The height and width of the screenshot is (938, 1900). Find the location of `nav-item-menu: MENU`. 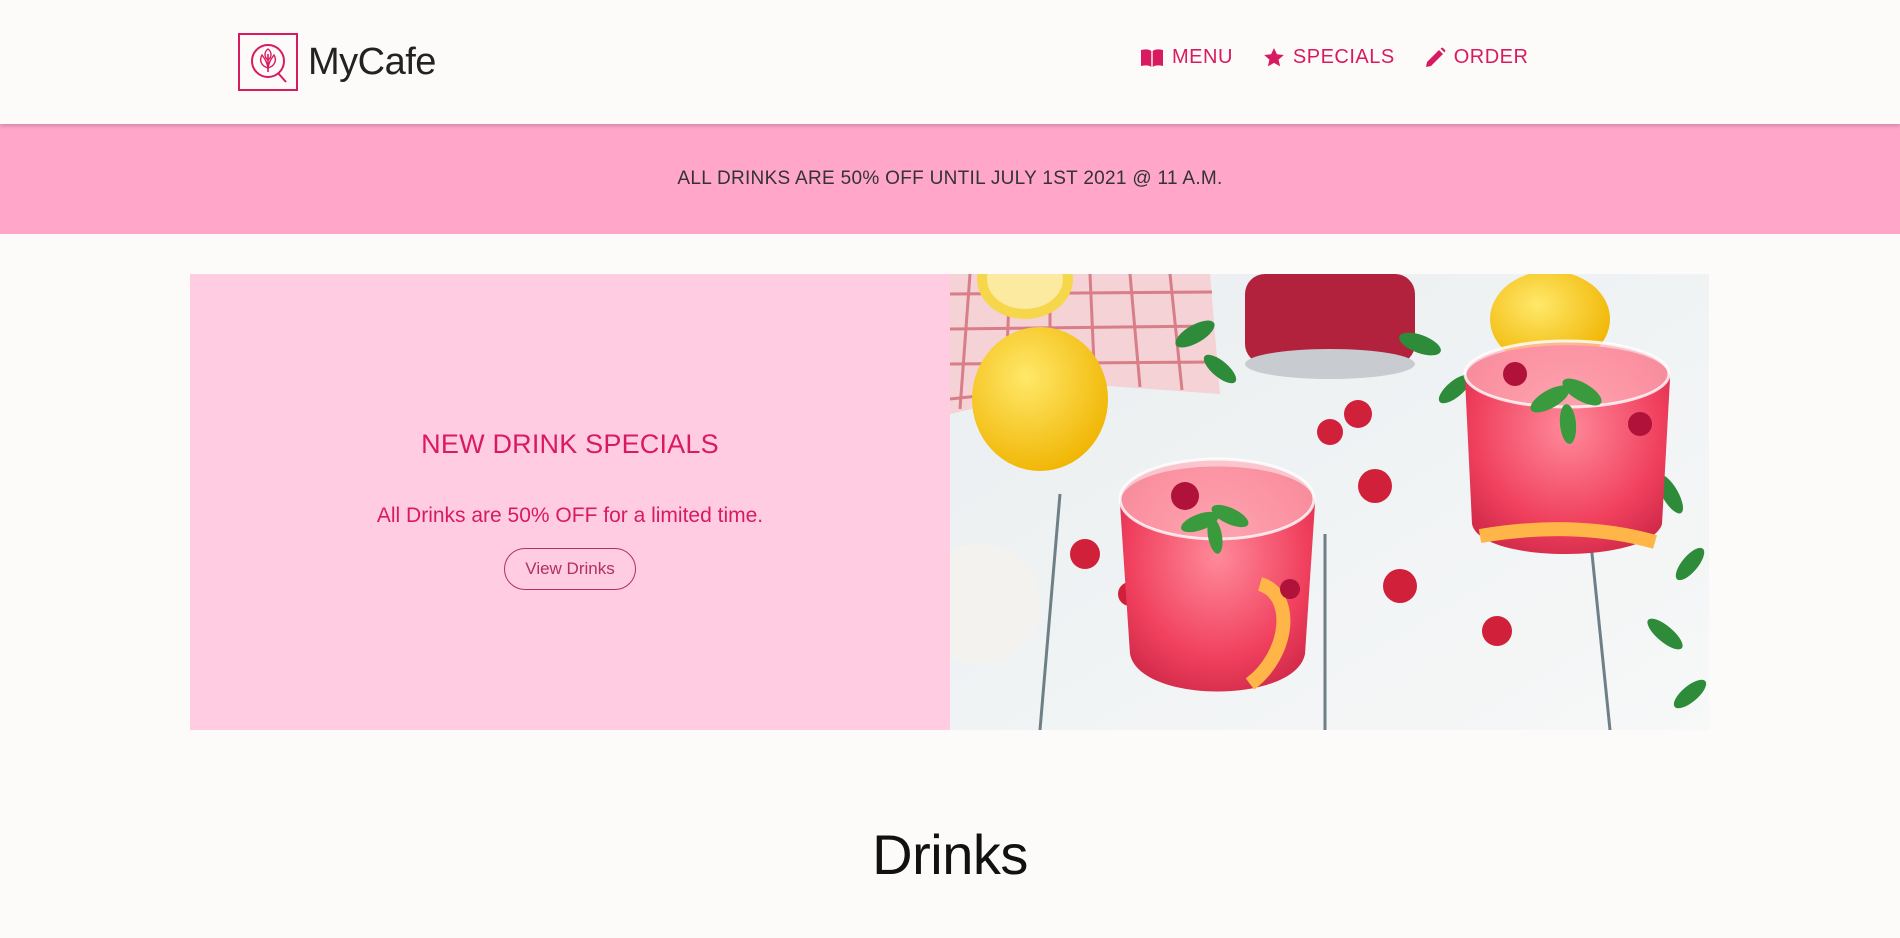

nav-item-menu: MENU is located at coordinates (1186, 57).